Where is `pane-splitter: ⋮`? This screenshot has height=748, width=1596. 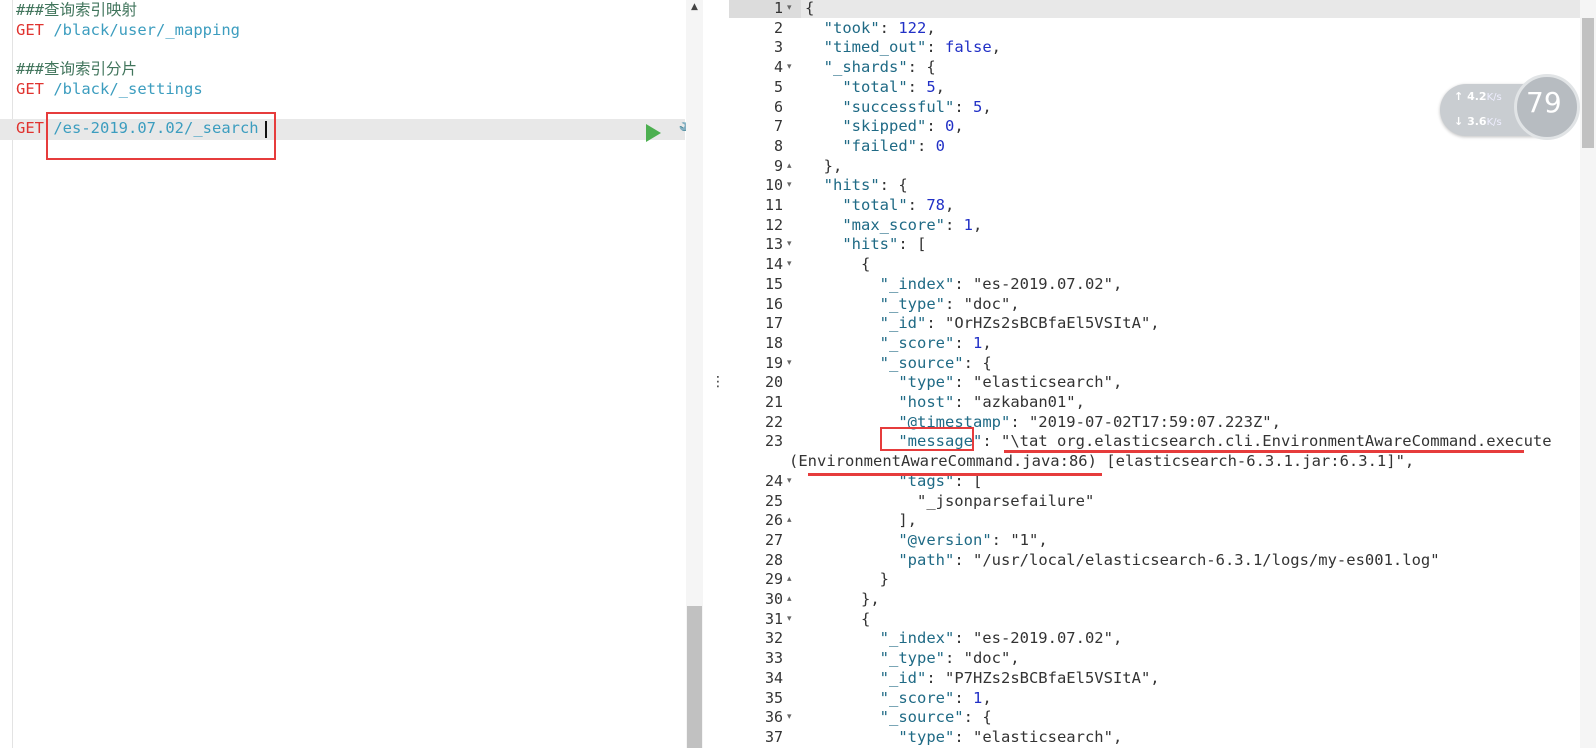 pane-splitter: ⋮ is located at coordinates (716, 374).